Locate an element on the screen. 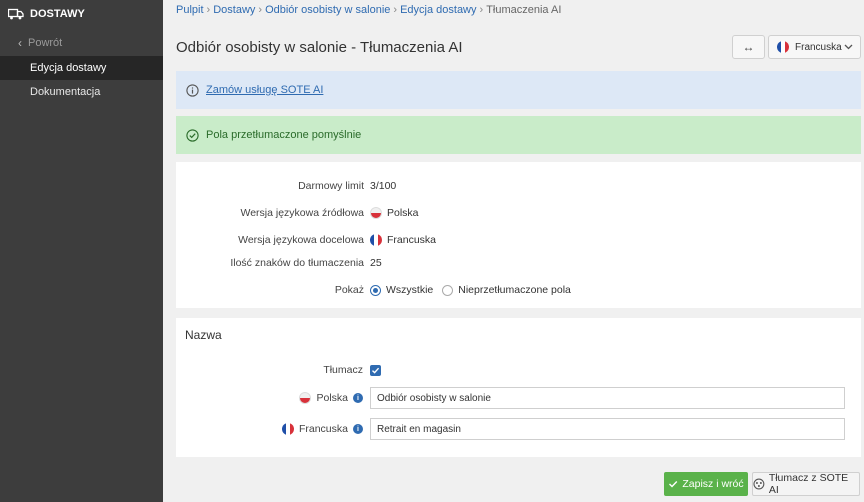  swap-icon: ↔ is located at coordinates (748, 47).